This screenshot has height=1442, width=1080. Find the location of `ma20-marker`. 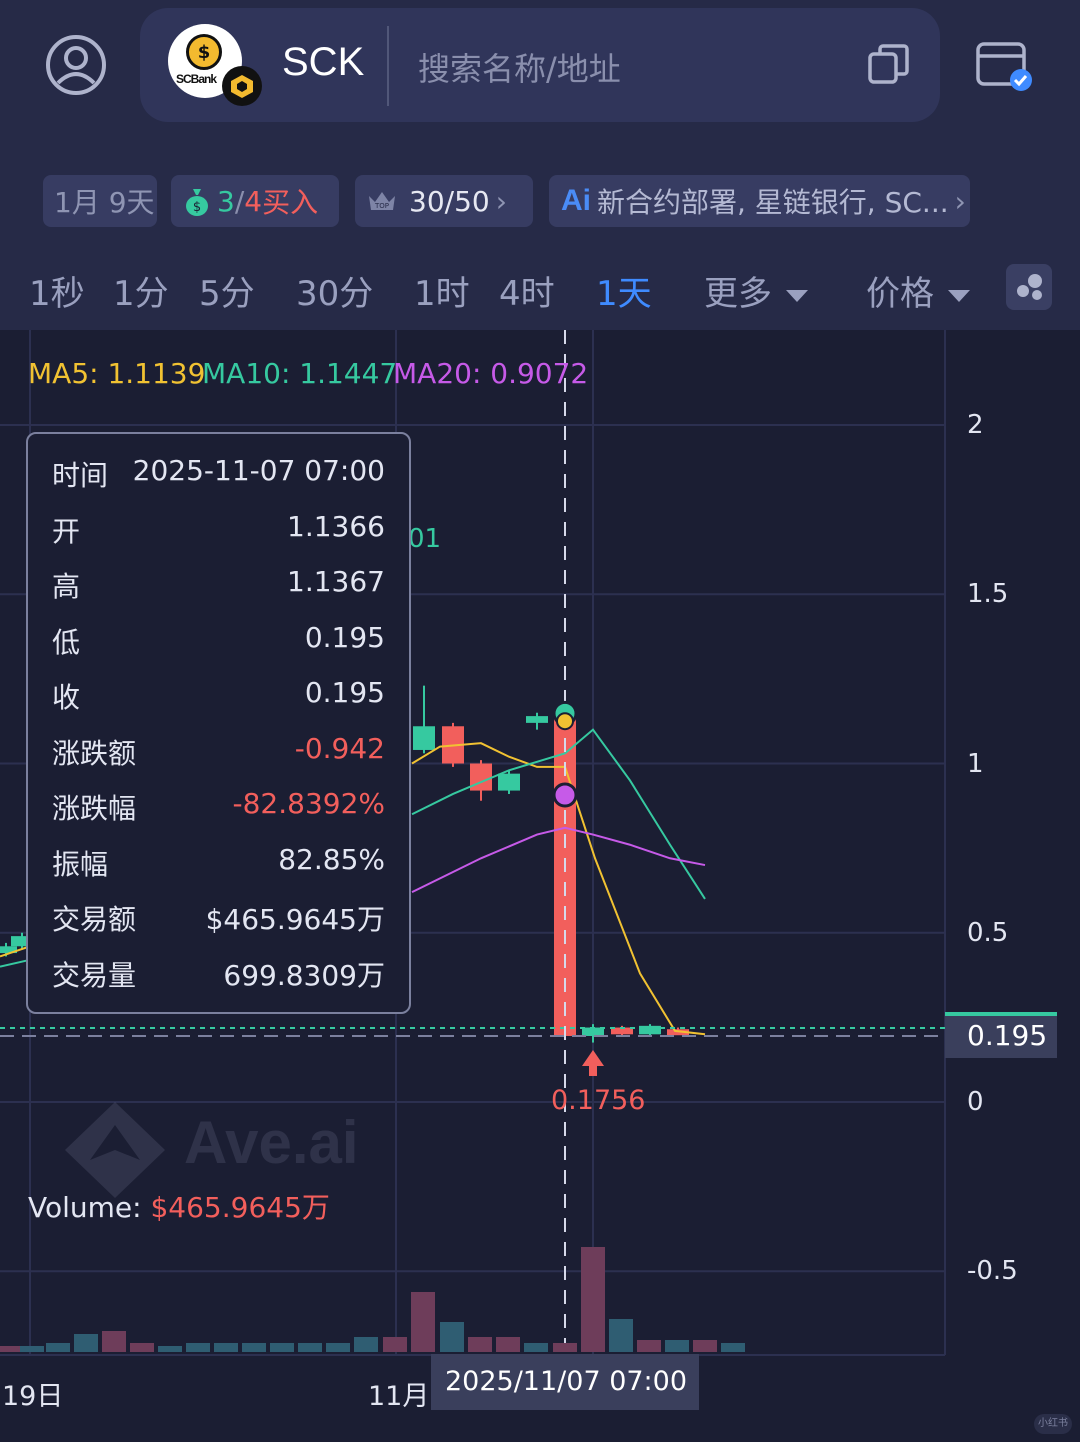

ma20-marker is located at coordinates (565, 795).